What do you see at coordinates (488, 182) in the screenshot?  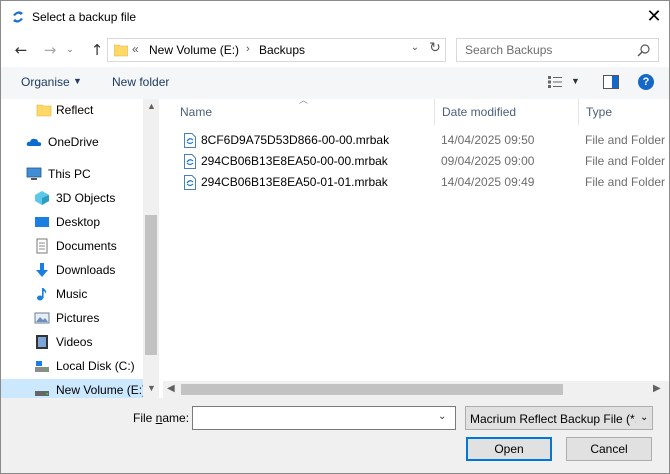 I see `file-date: 14/04/2025 09:49` at bounding box center [488, 182].